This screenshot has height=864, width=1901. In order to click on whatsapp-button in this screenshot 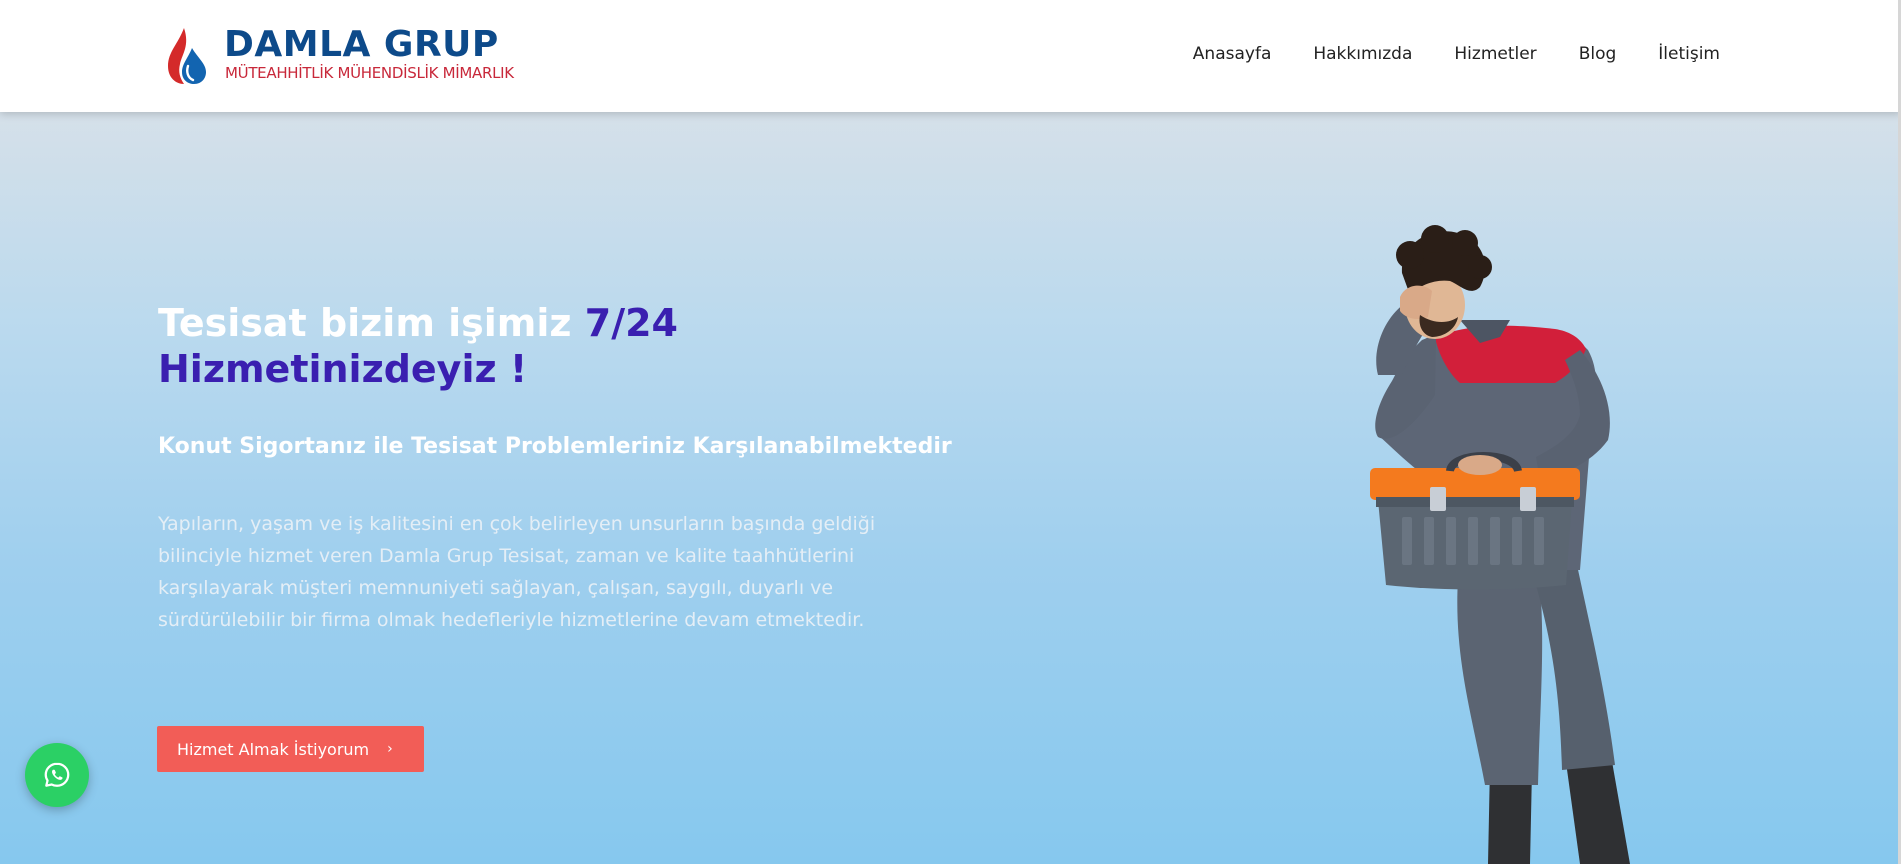, I will do `click(57, 775)`.